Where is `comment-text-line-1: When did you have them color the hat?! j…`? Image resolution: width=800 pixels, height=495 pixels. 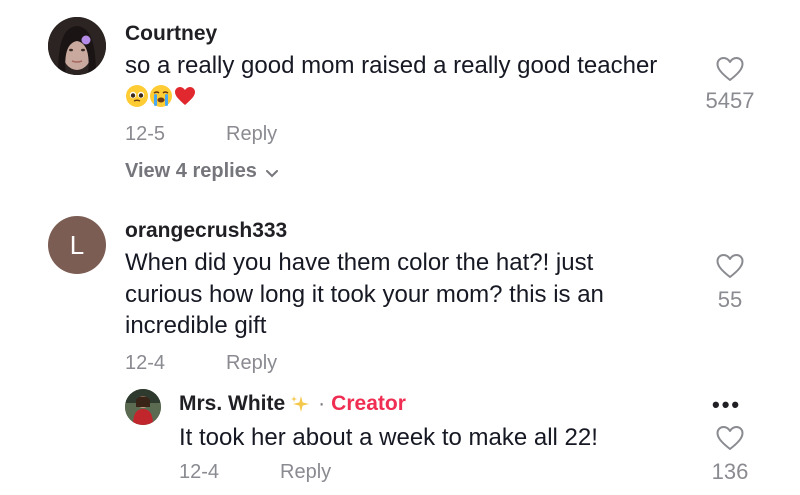
comment-text-line-1: When did you have them color the hat?! j… is located at coordinates (359, 262).